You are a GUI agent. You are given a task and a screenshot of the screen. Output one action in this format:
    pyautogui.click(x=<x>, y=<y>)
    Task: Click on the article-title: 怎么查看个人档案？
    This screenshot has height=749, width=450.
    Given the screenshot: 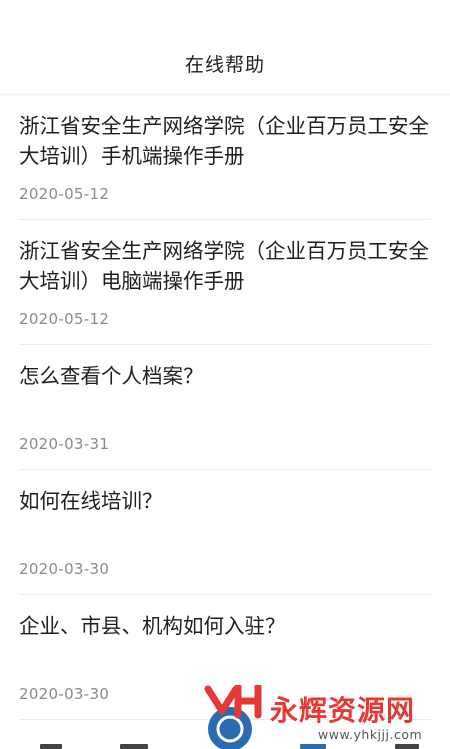 What is the action you would take?
    pyautogui.click(x=225, y=376)
    